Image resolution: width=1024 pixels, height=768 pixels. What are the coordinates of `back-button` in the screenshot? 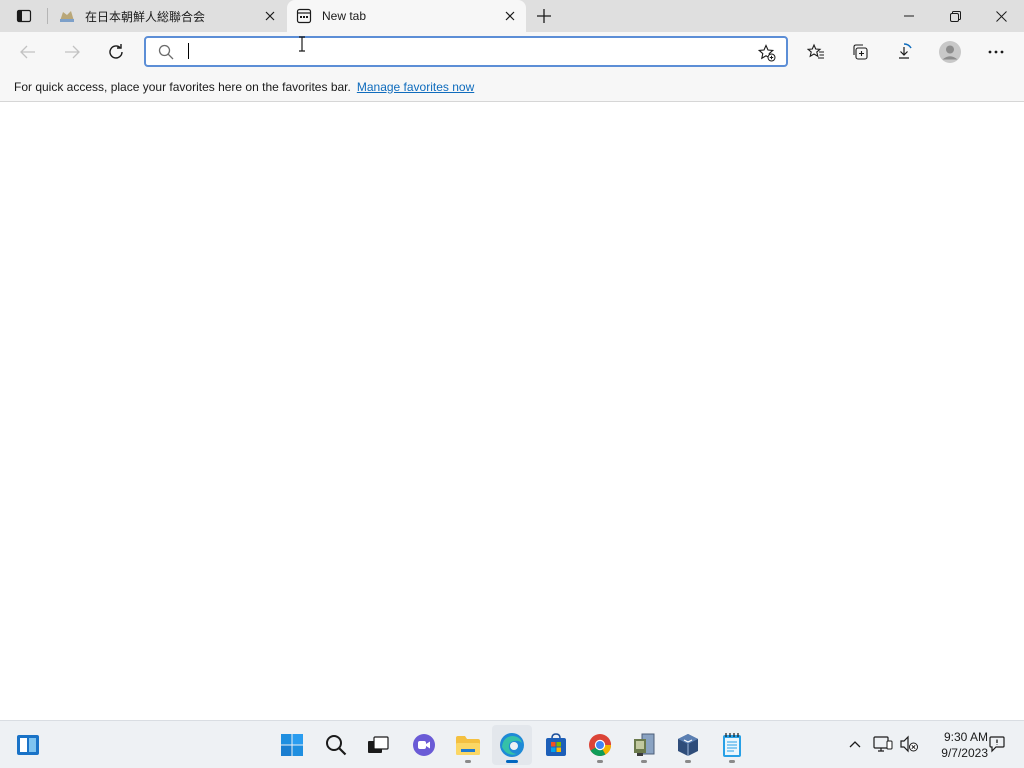 It's located at (28, 52).